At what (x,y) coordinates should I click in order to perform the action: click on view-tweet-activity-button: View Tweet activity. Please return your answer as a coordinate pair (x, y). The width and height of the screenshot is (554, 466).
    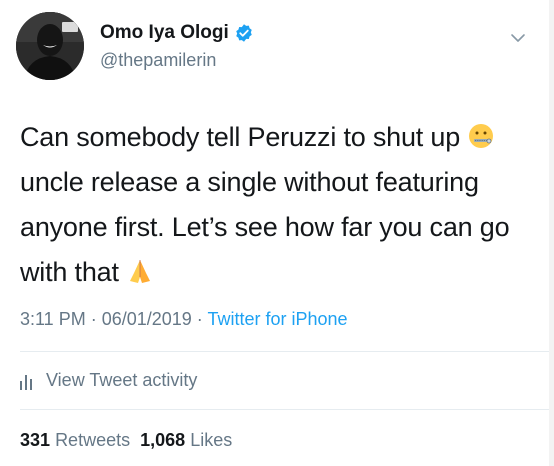
    Looking at the image, I should click on (108, 380).